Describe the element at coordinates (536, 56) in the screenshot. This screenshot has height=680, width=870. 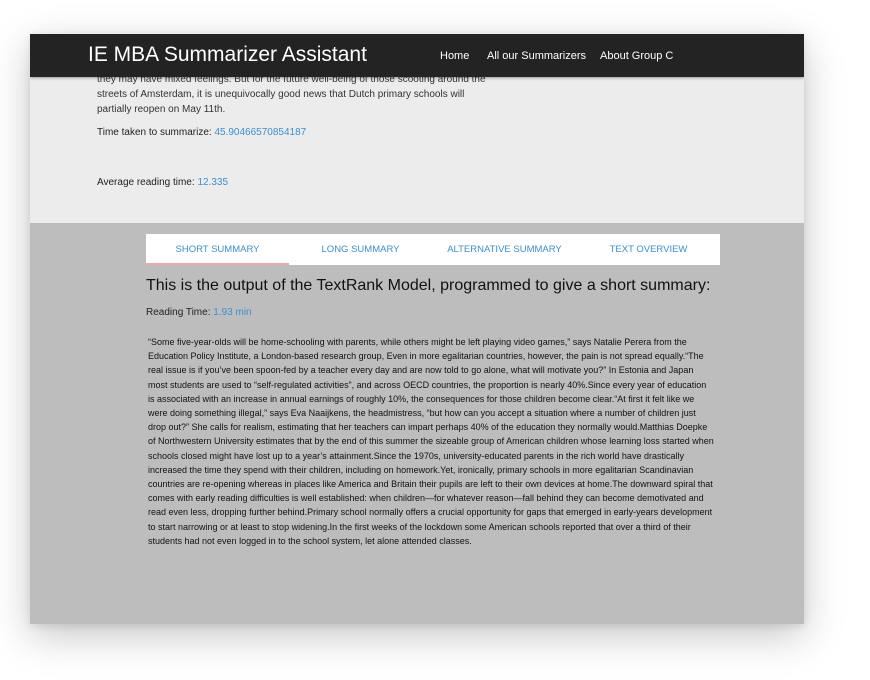
I see `nav-link-all-summarizers: All our Summarizers` at that location.